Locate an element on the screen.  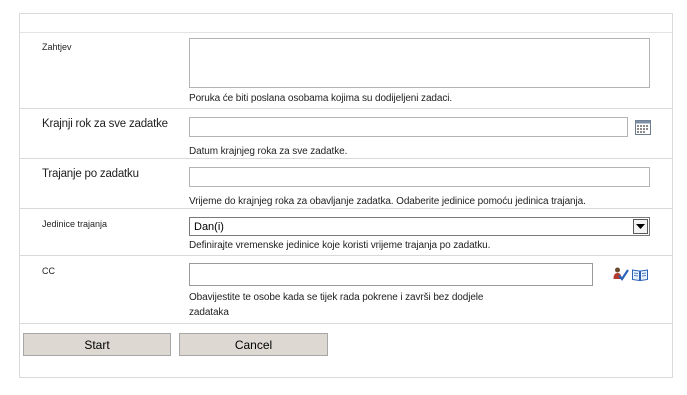
cc-label: CC is located at coordinates (48, 271).